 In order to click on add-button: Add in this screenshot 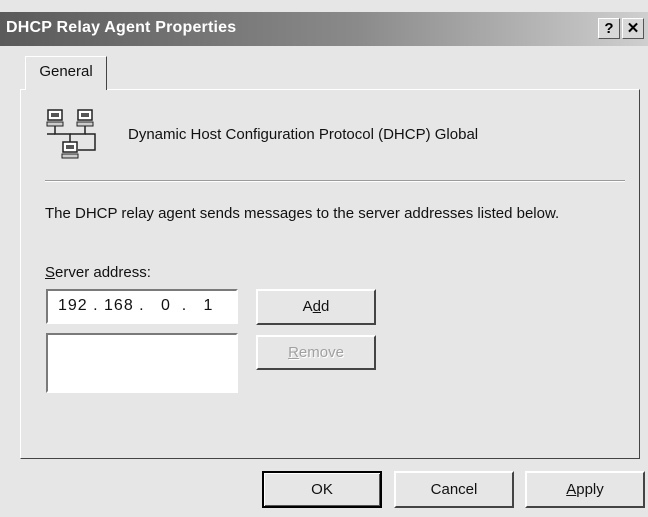, I will do `click(316, 307)`.